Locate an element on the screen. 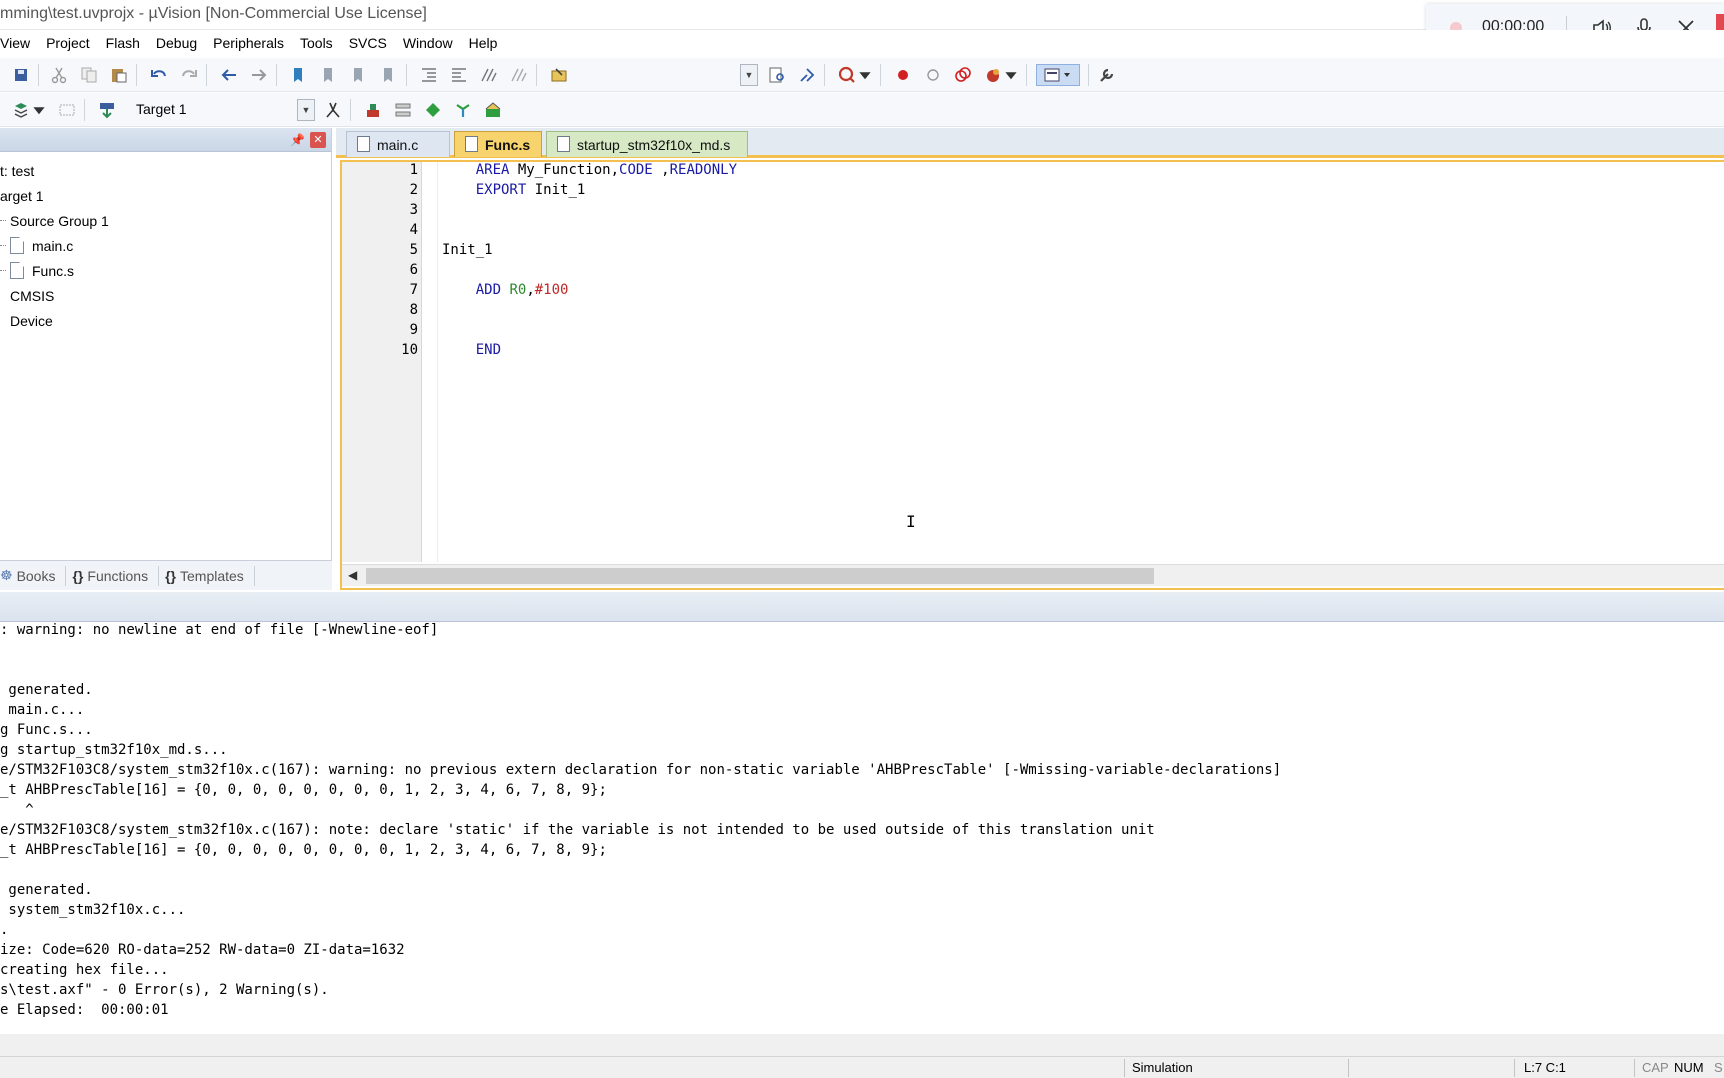 The image size is (1724, 1078). code-line: ADD R0,#100 is located at coordinates (505, 290).